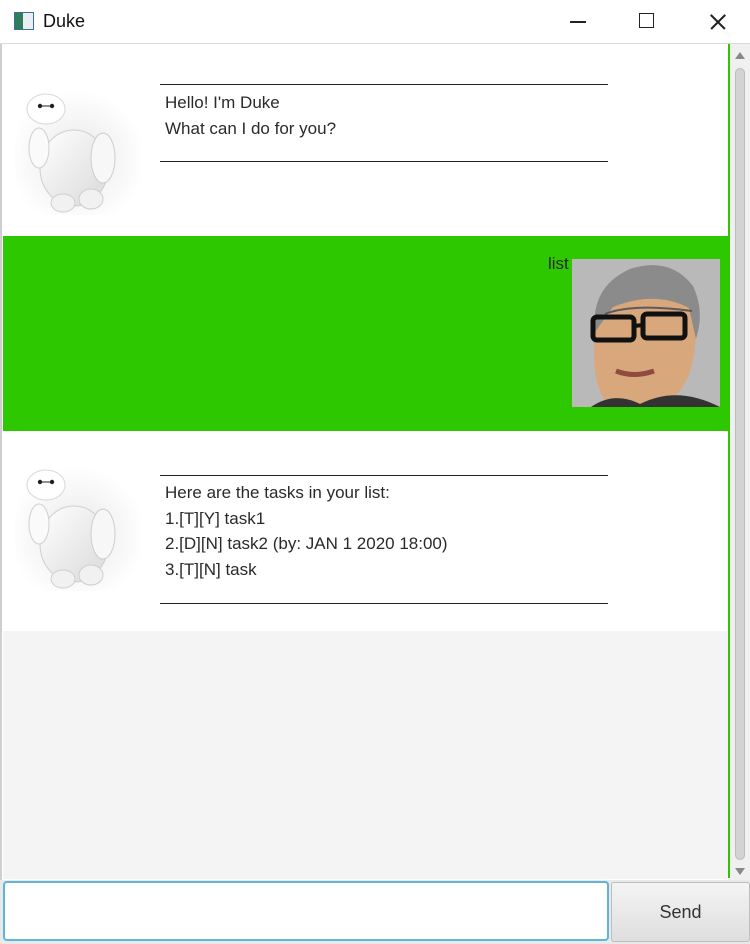  What do you see at coordinates (64, 21) in the screenshot?
I see `window-title: Duke` at bounding box center [64, 21].